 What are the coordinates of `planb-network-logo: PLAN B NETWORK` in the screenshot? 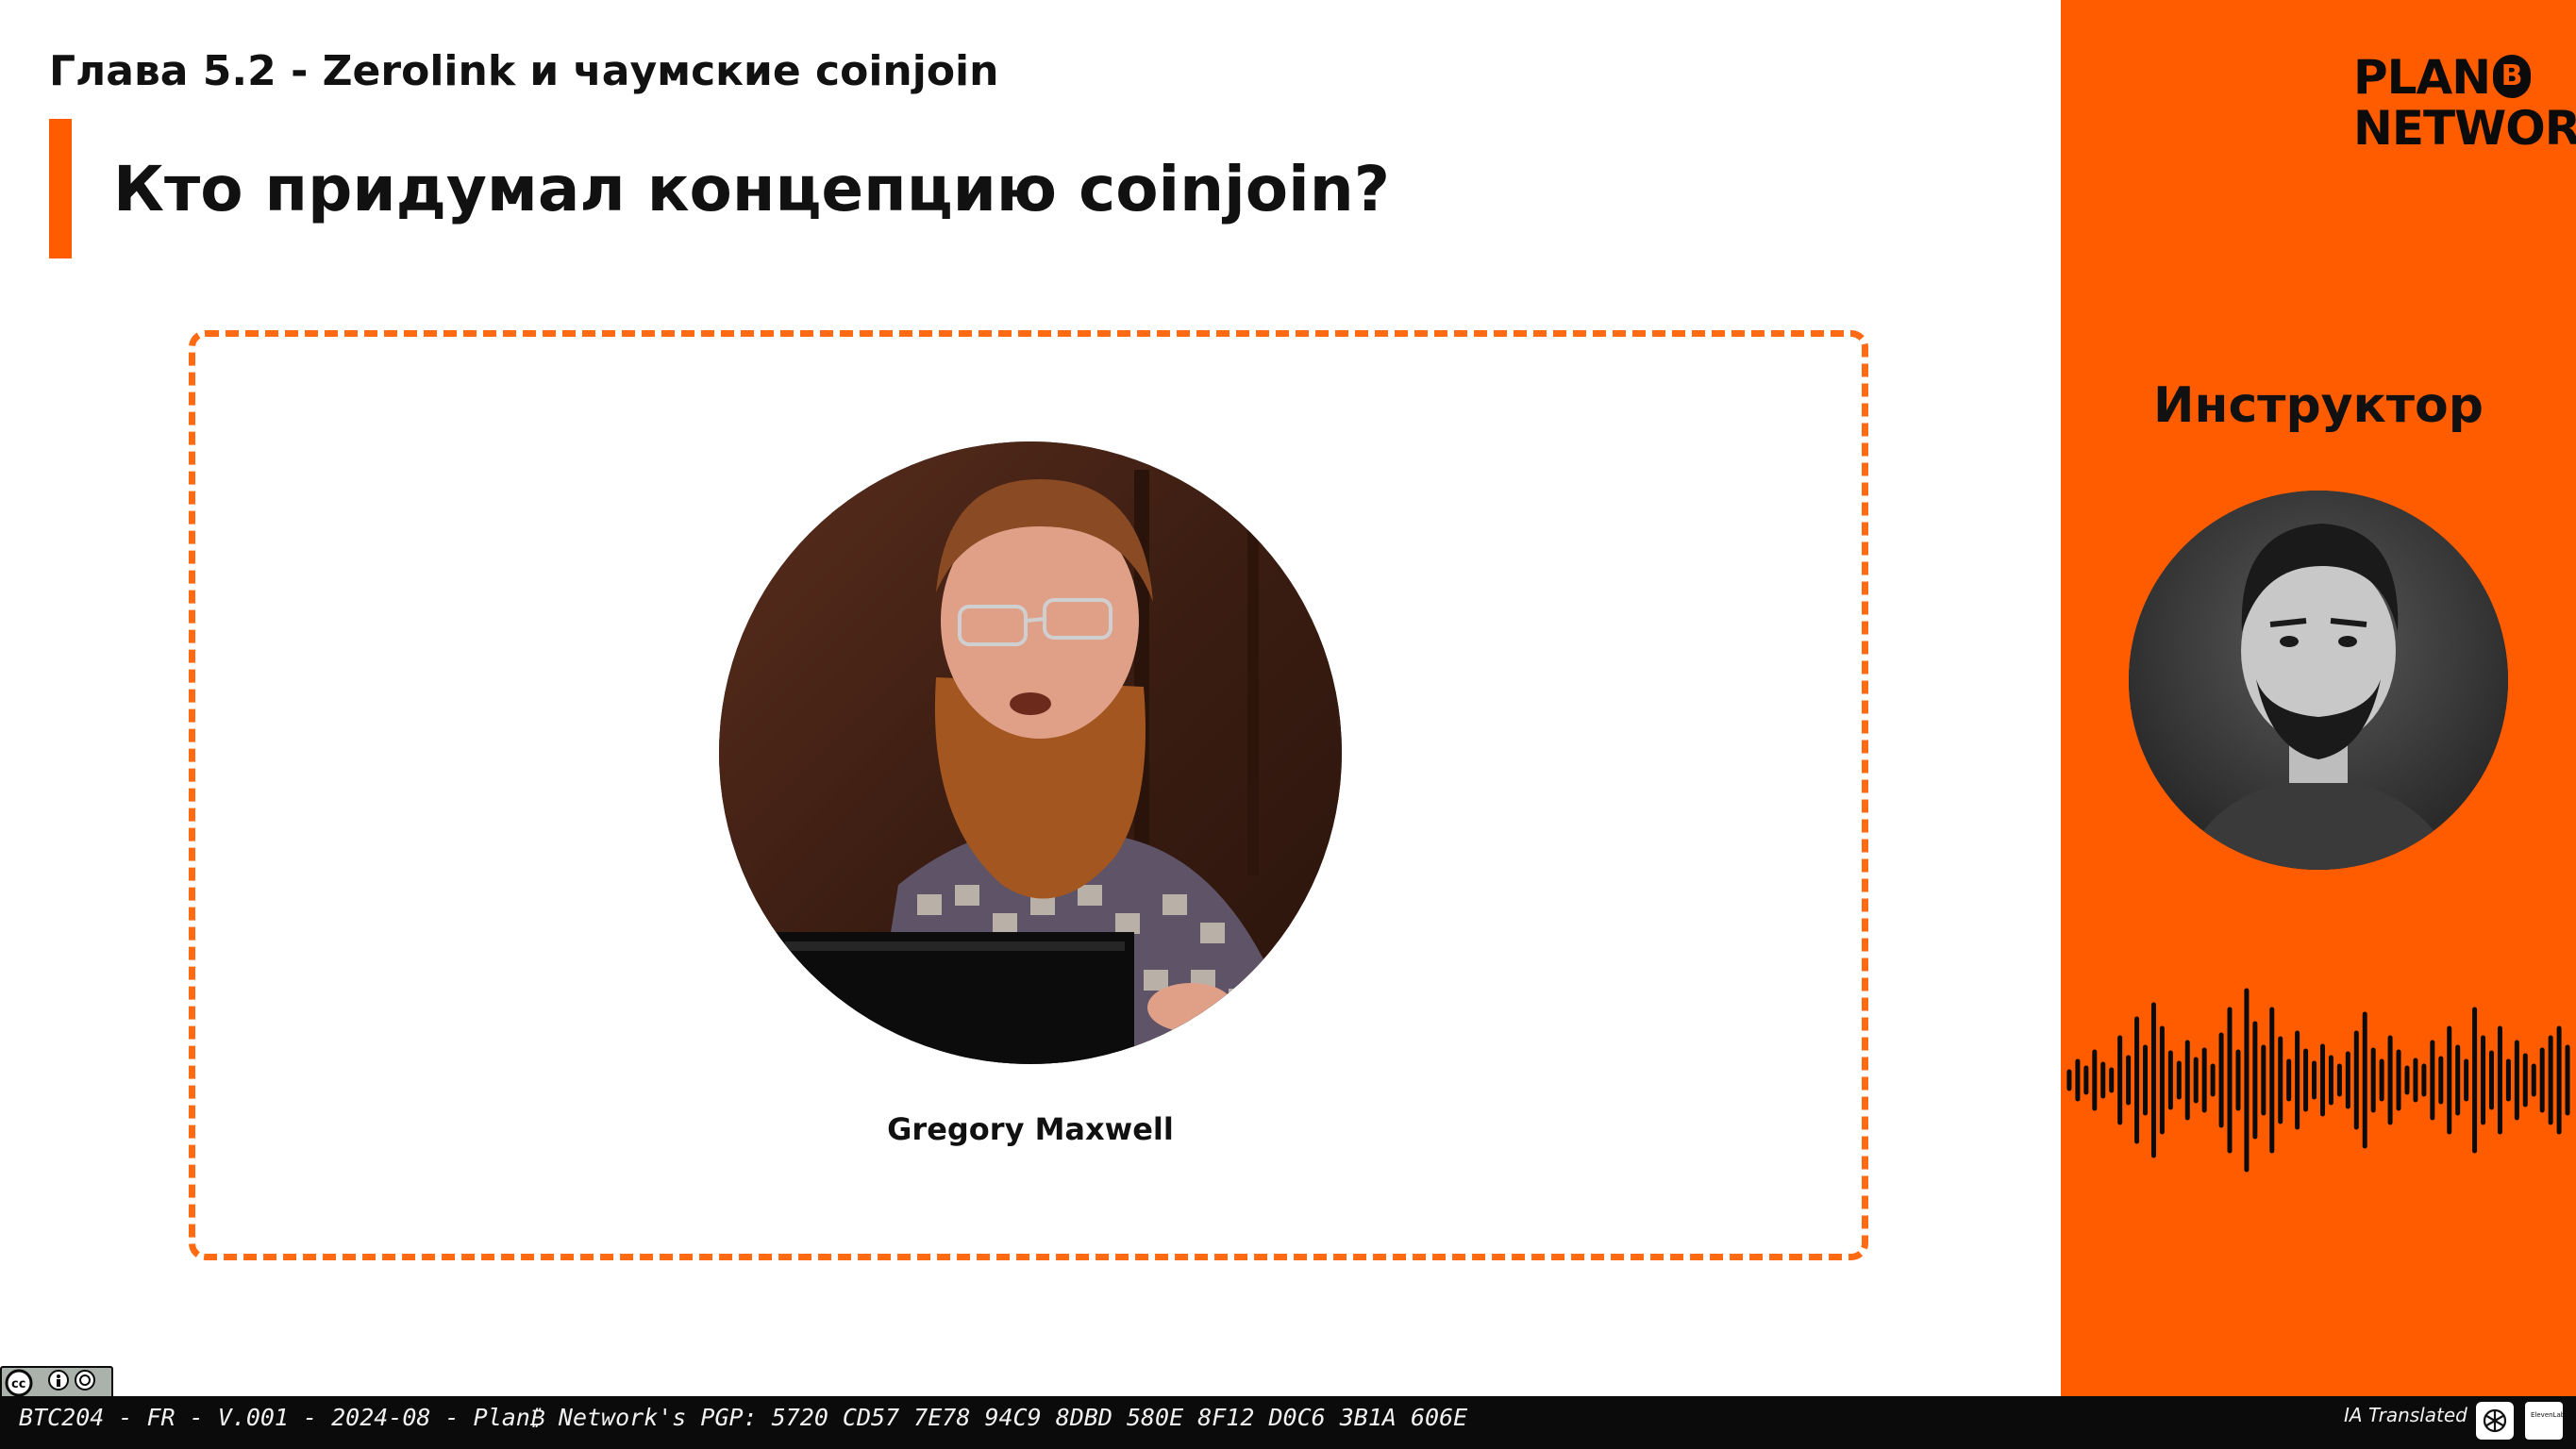 It's located at (2464, 104).